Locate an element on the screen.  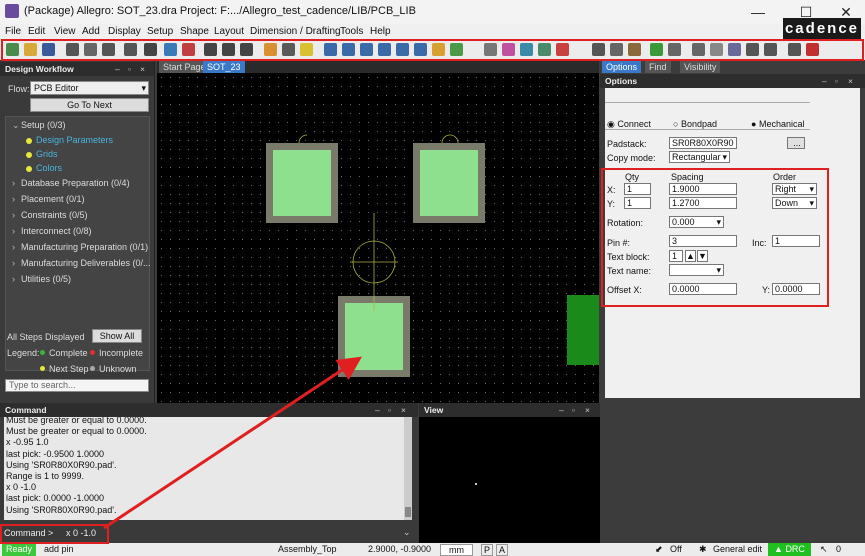
world-view-canvas is located at coordinates (509, 480).